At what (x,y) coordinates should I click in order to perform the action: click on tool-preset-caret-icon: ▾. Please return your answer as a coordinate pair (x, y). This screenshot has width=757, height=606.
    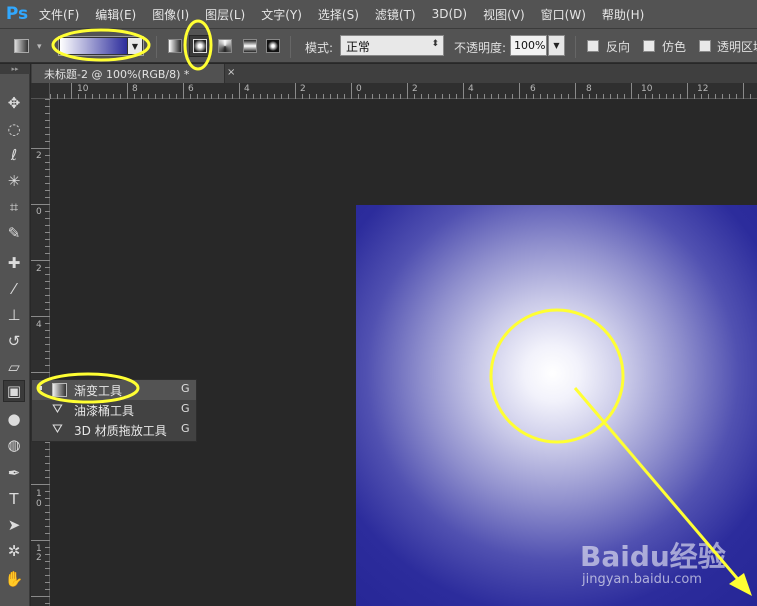
    Looking at the image, I should click on (39, 47).